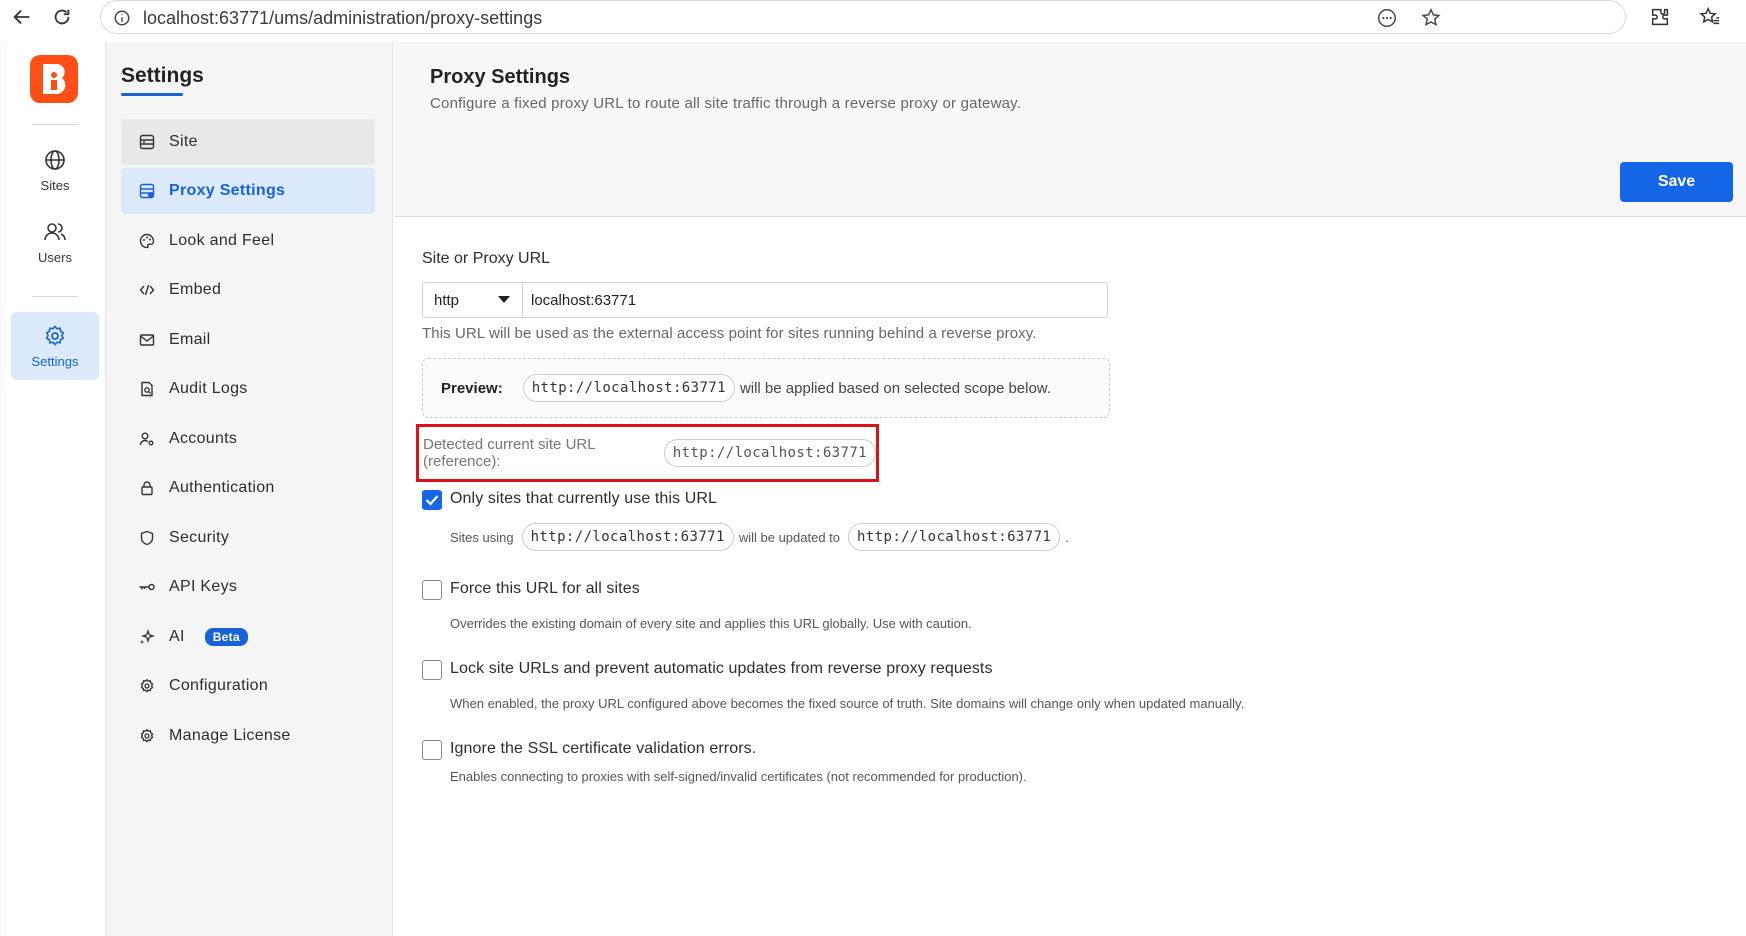  What do you see at coordinates (55, 242) in the screenshot?
I see `rail-item-users: Users` at bounding box center [55, 242].